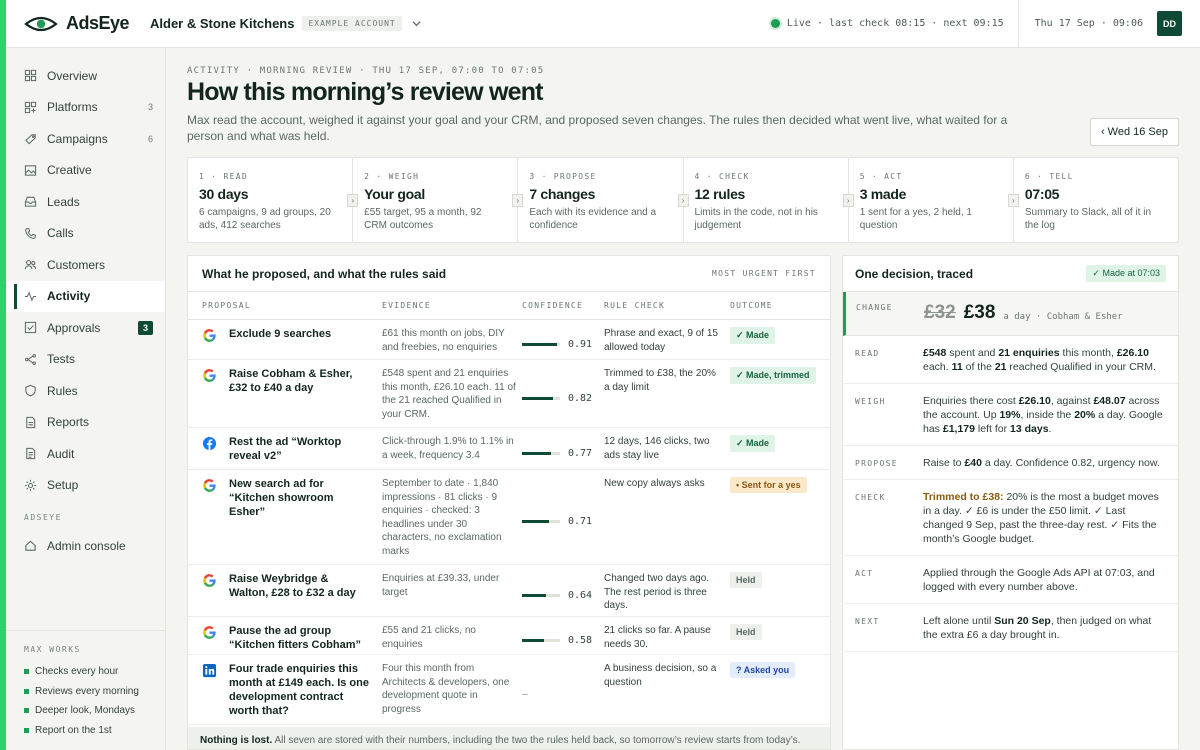 The width and height of the screenshot is (1200, 750). Describe the element at coordinates (764, 273) in the screenshot. I see `sort-label: MOST URGENT FIRST` at that location.